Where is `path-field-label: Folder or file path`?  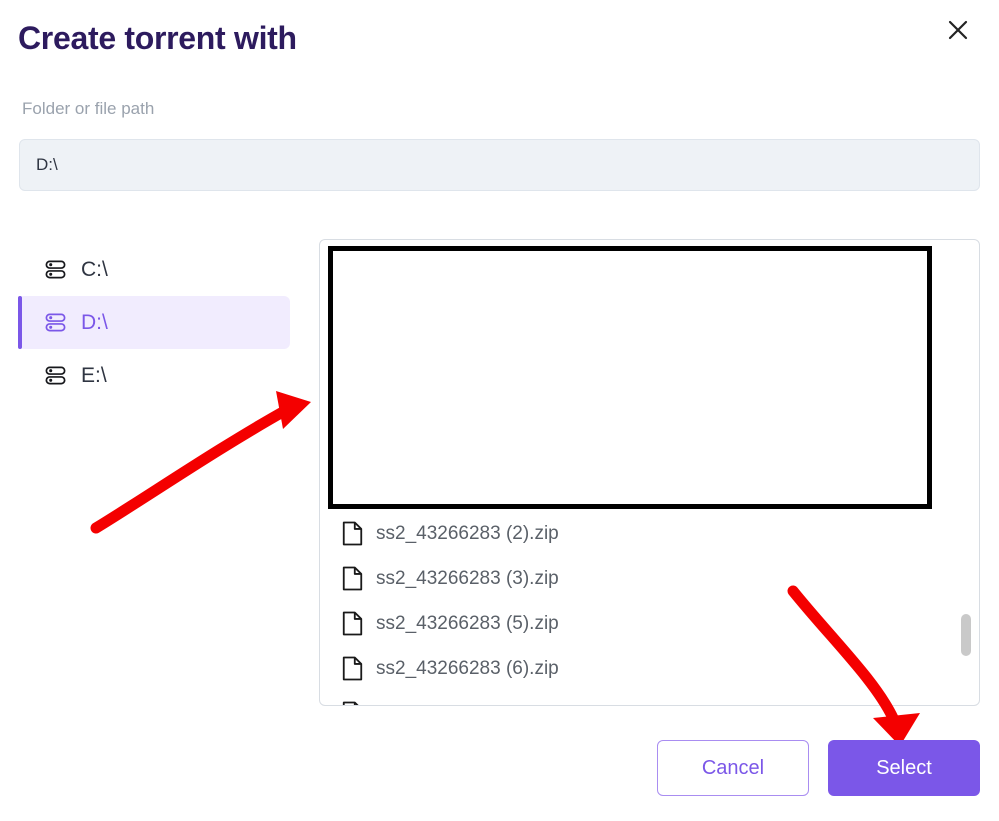
path-field-label: Folder or file path is located at coordinates (88, 108).